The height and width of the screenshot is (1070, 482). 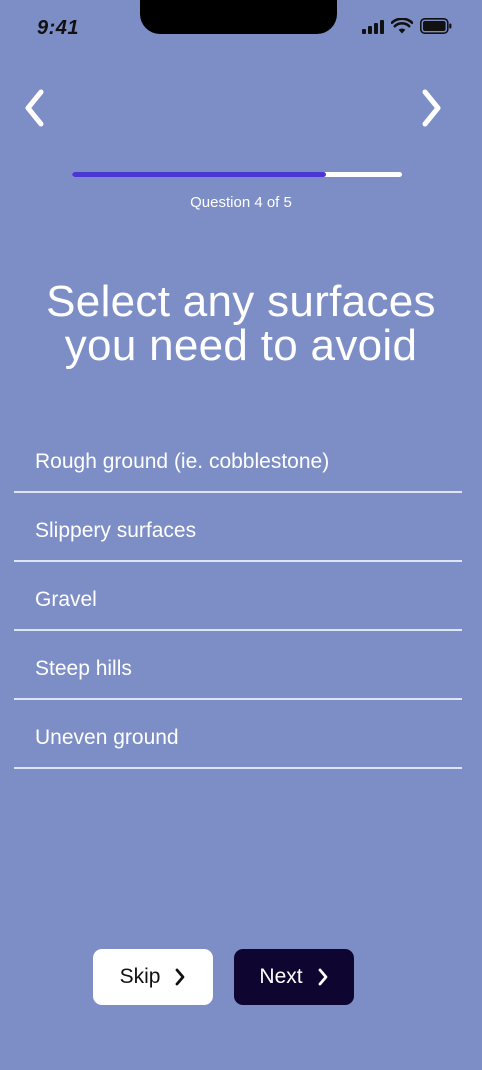 What do you see at coordinates (58, 28) in the screenshot?
I see `status-time: 9:41` at bounding box center [58, 28].